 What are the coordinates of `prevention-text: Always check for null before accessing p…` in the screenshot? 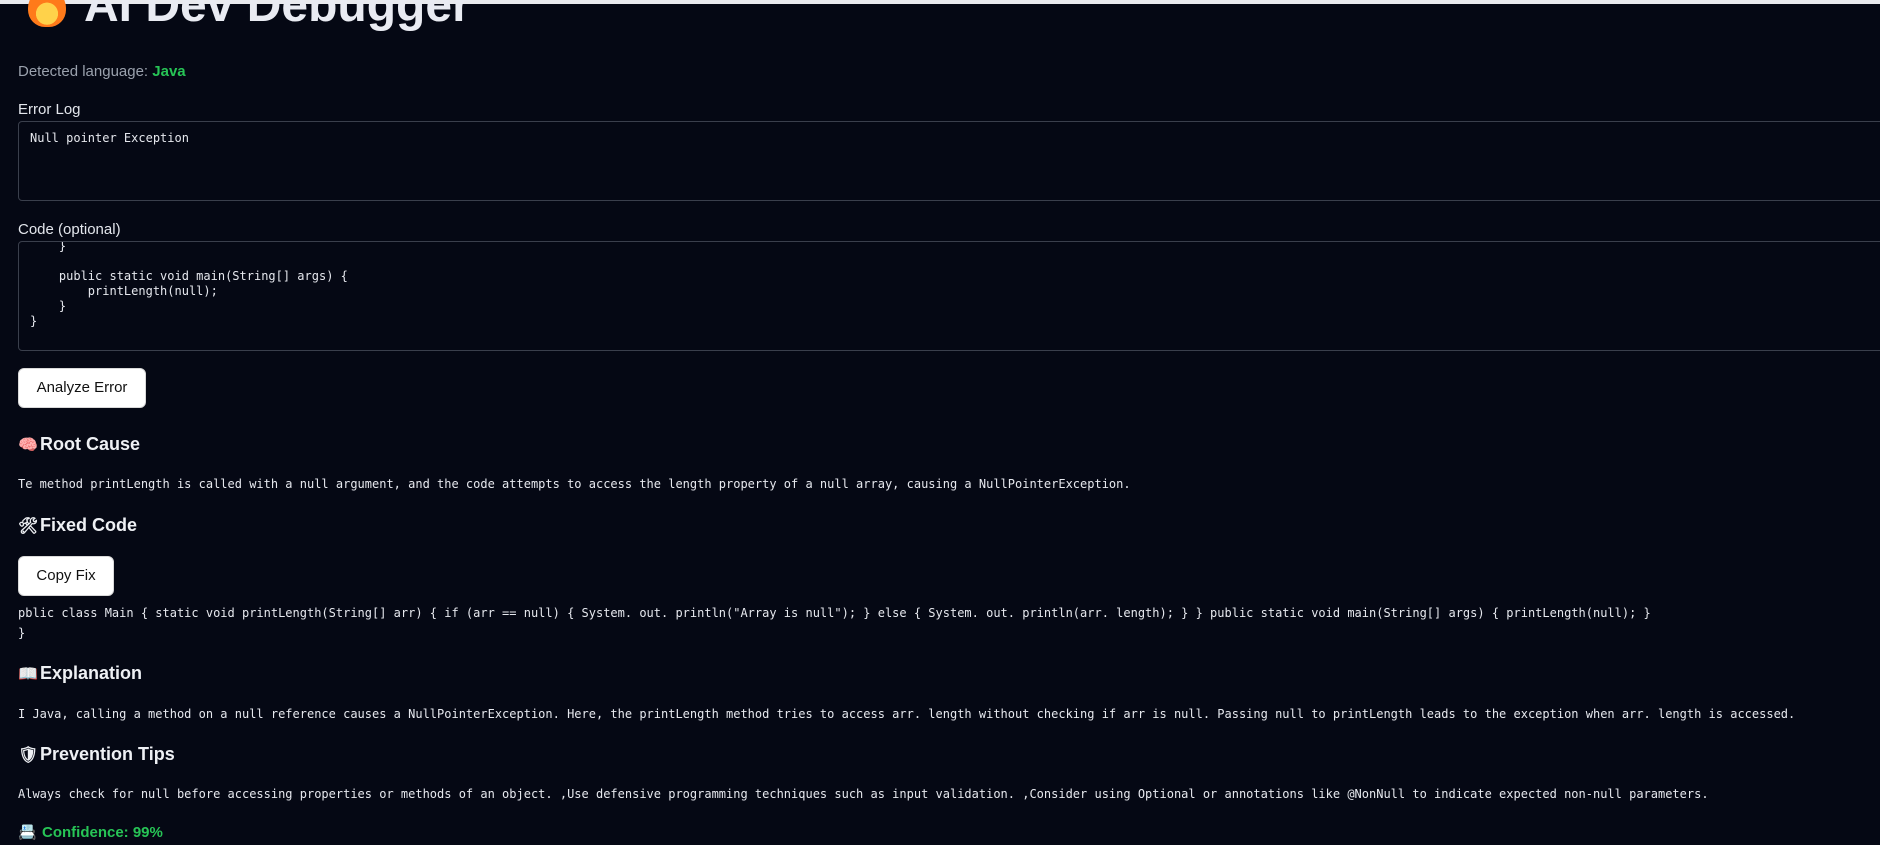 It's located at (863, 794).